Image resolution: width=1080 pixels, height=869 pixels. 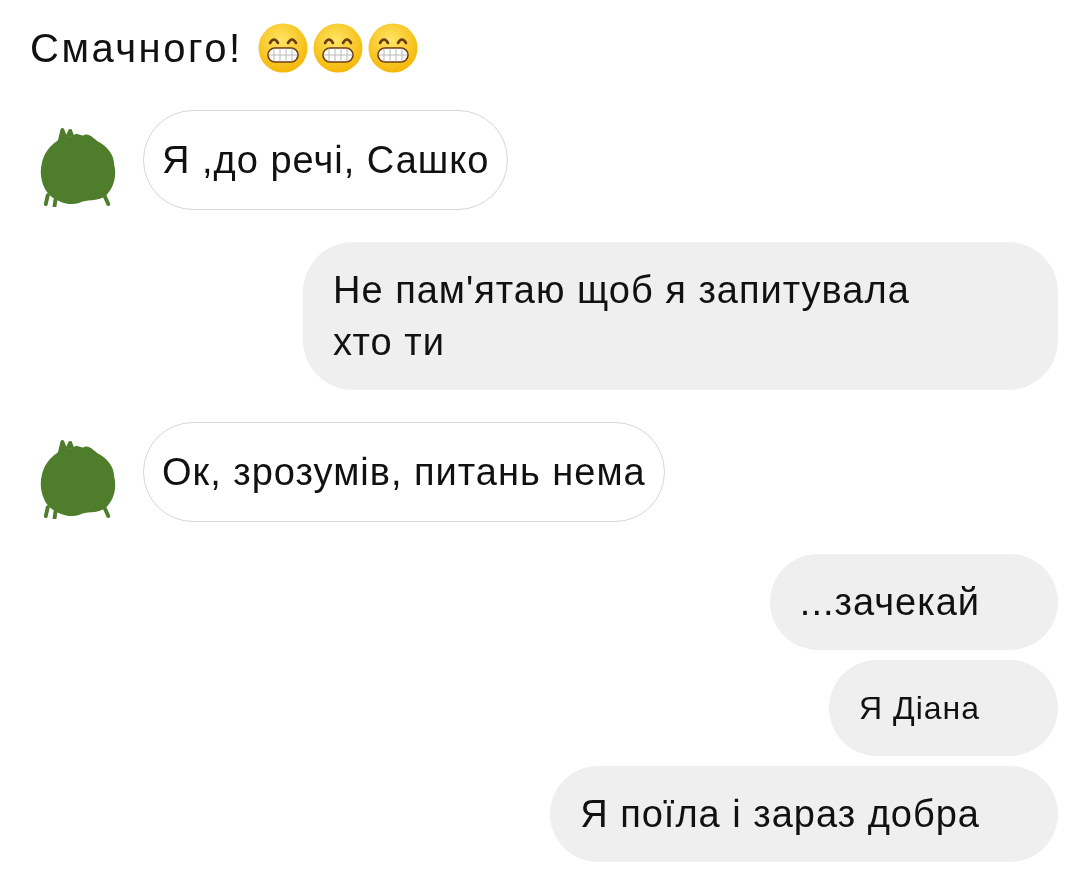 I want to click on message-bubble: Я ,до речі, Сашко, so click(x=326, y=160).